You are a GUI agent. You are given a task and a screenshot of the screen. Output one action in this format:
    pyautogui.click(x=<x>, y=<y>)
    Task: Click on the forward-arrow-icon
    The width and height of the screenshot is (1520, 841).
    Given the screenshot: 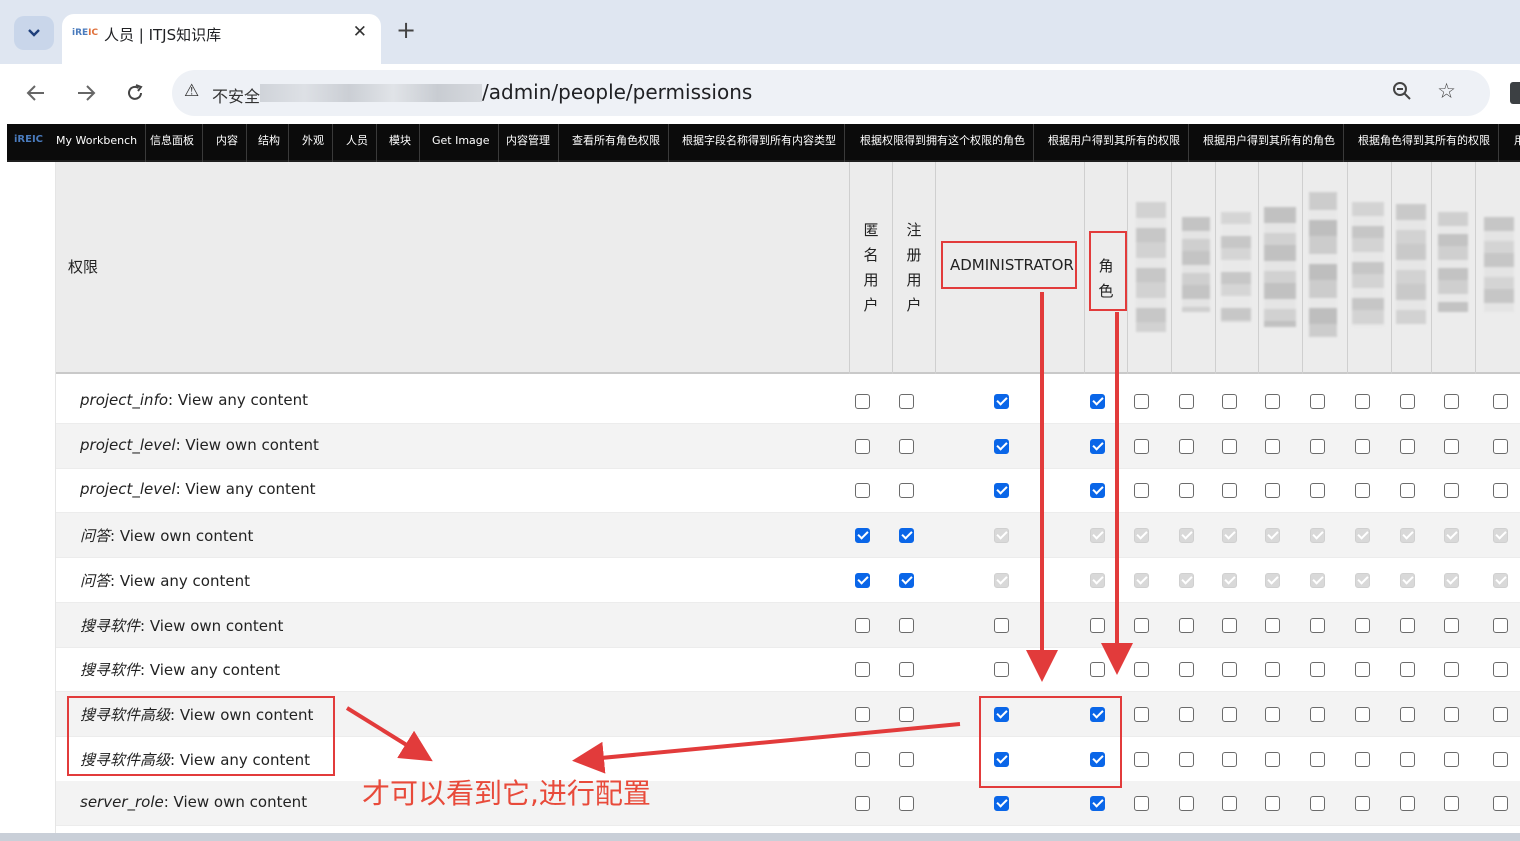 What is the action you would take?
    pyautogui.click(x=86, y=93)
    